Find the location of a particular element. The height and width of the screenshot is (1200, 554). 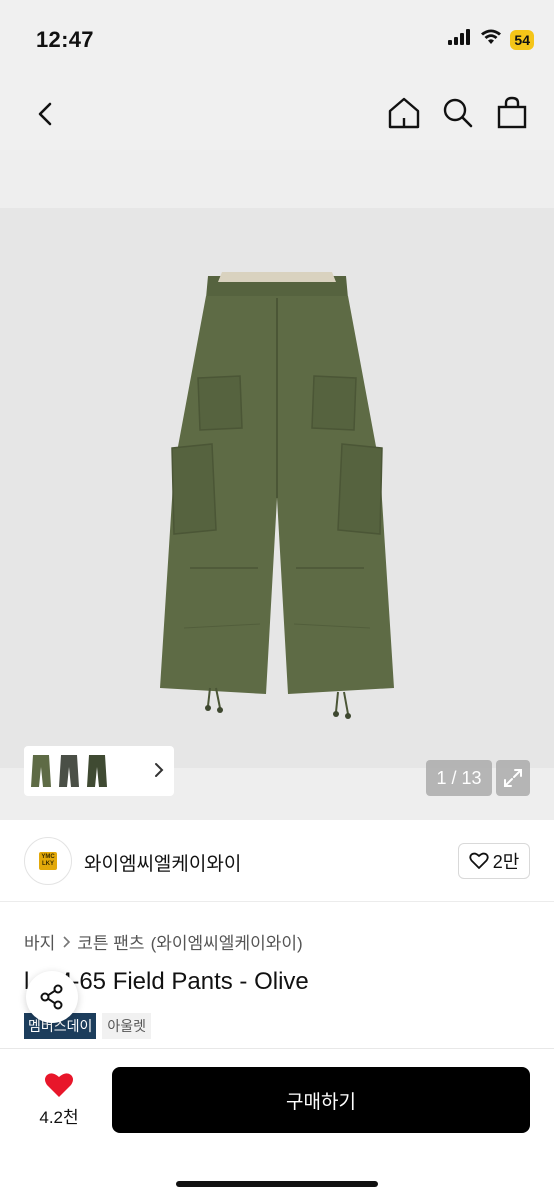

status-time: 12:47 is located at coordinates (65, 39).